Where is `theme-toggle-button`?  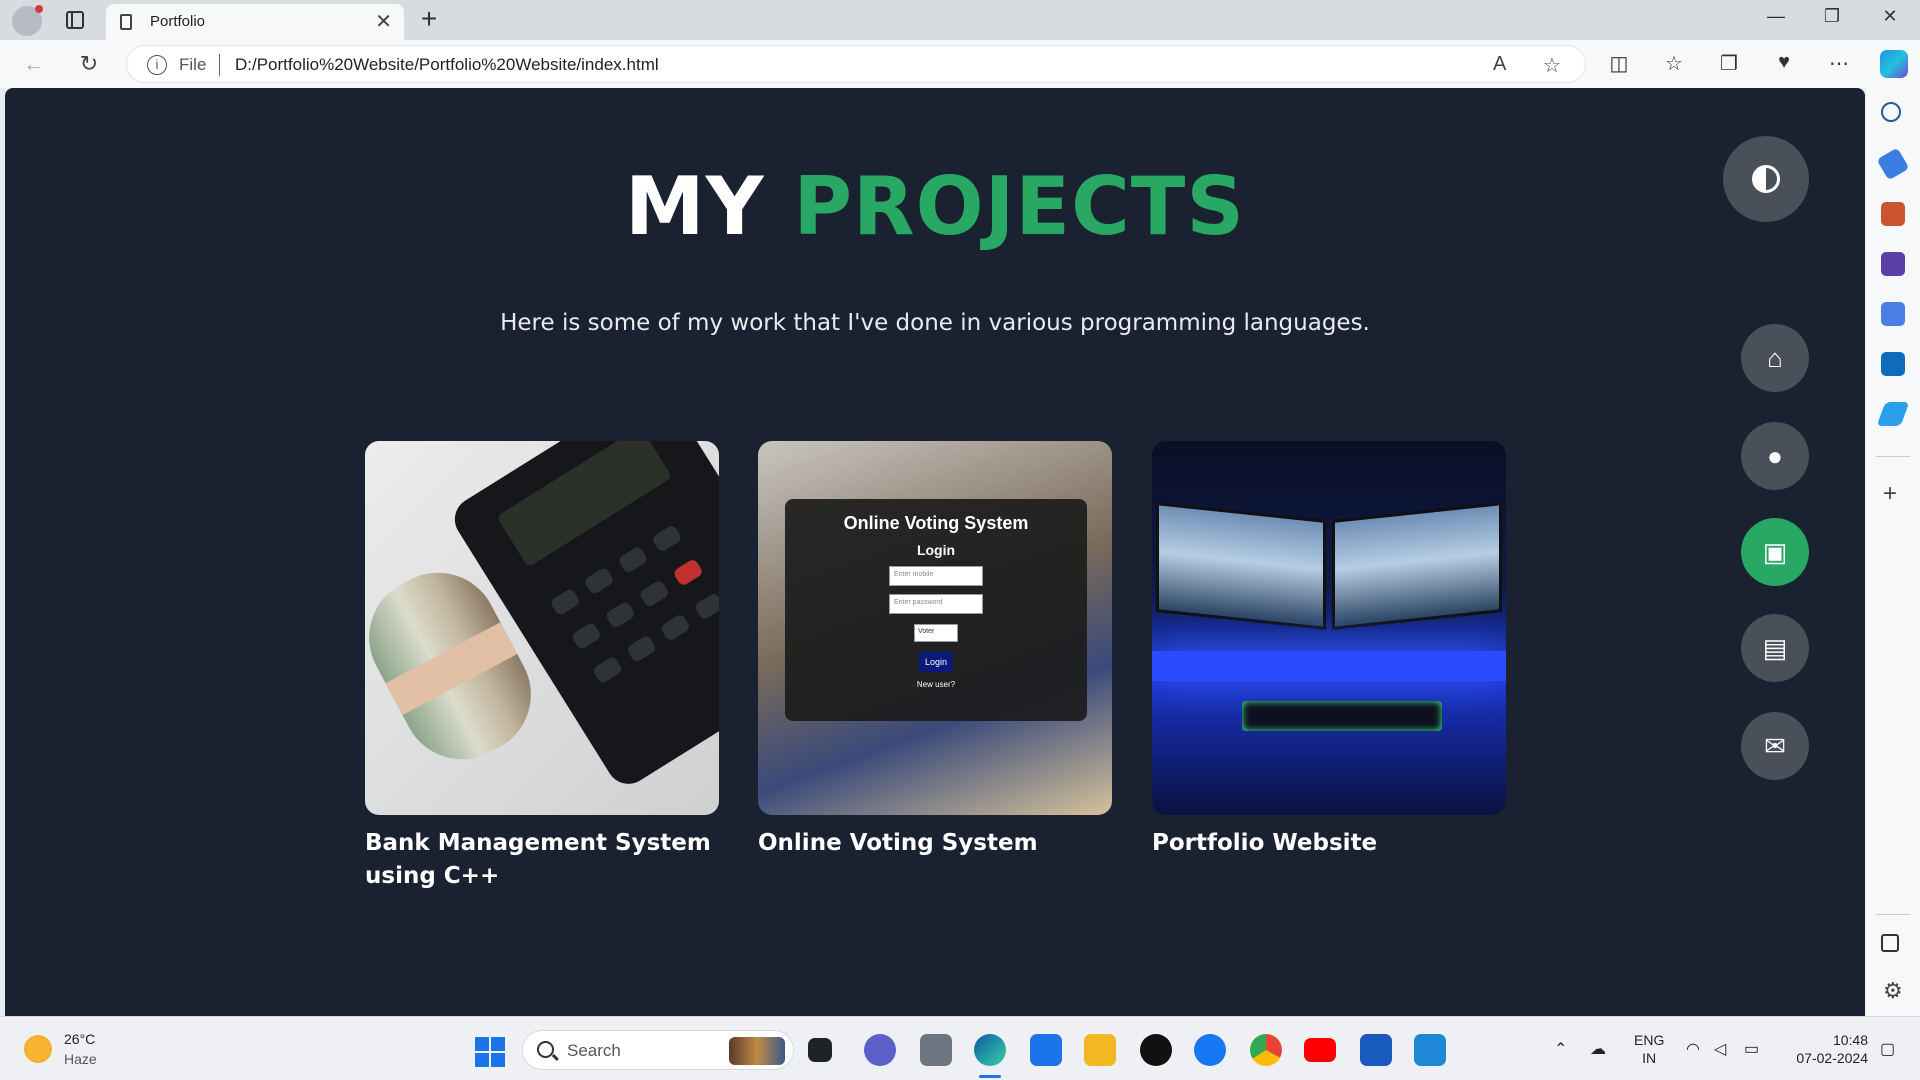
theme-toggle-button is located at coordinates (1766, 179).